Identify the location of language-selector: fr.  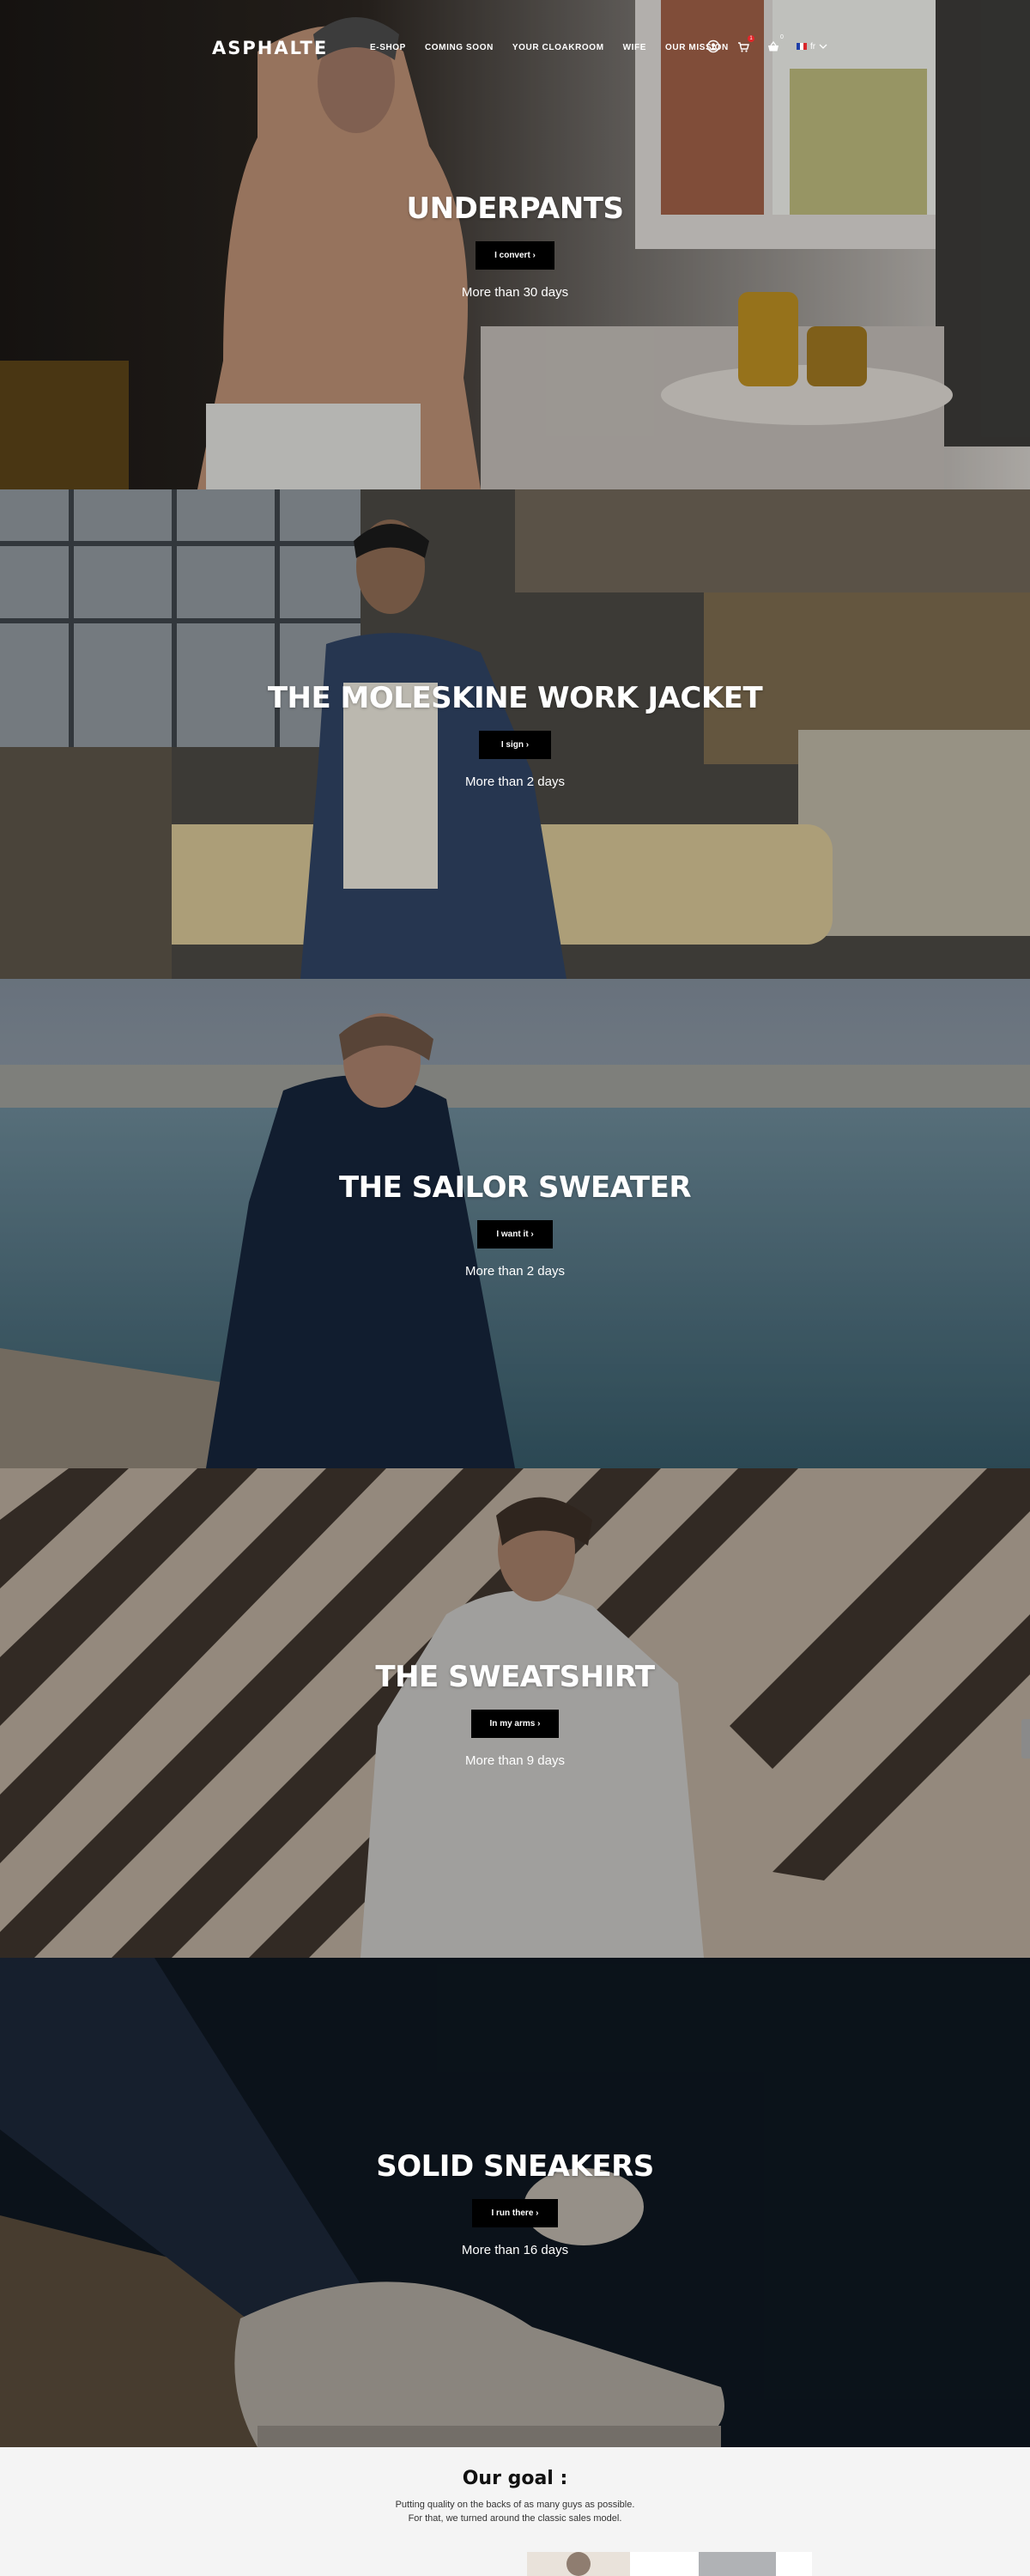
(812, 47).